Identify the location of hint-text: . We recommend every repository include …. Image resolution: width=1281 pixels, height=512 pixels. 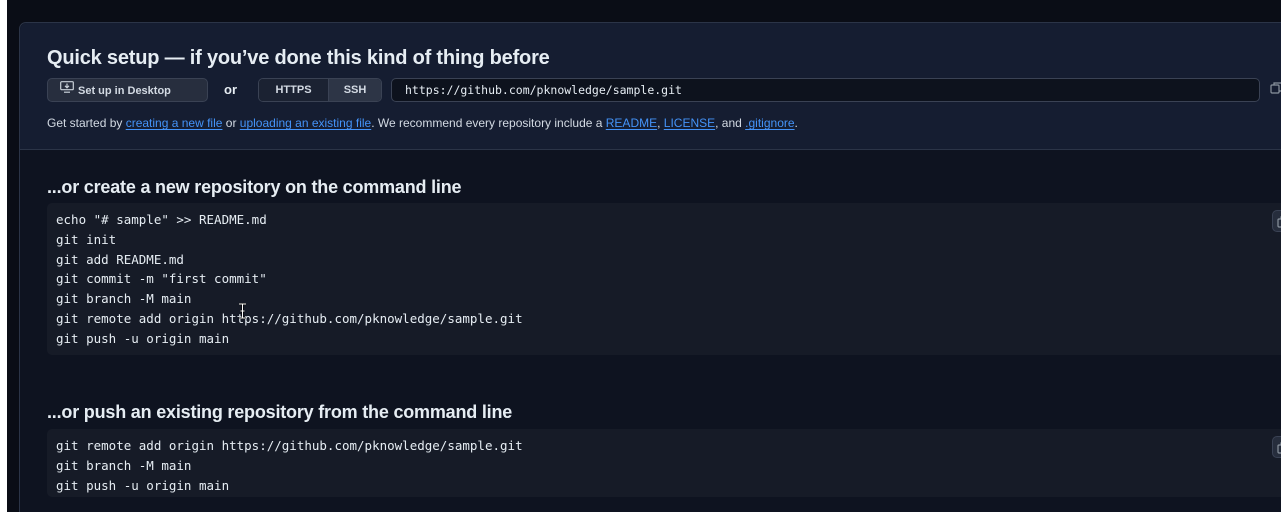
(488, 123).